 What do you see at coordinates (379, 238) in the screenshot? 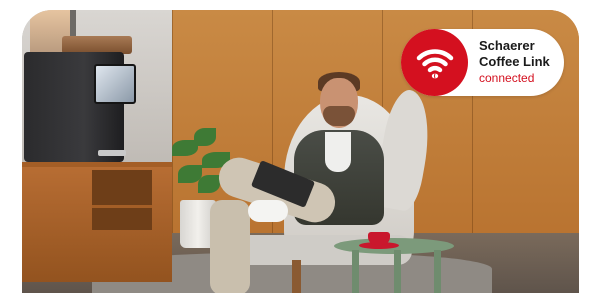
I see `coffee-cup` at bounding box center [379, 238].